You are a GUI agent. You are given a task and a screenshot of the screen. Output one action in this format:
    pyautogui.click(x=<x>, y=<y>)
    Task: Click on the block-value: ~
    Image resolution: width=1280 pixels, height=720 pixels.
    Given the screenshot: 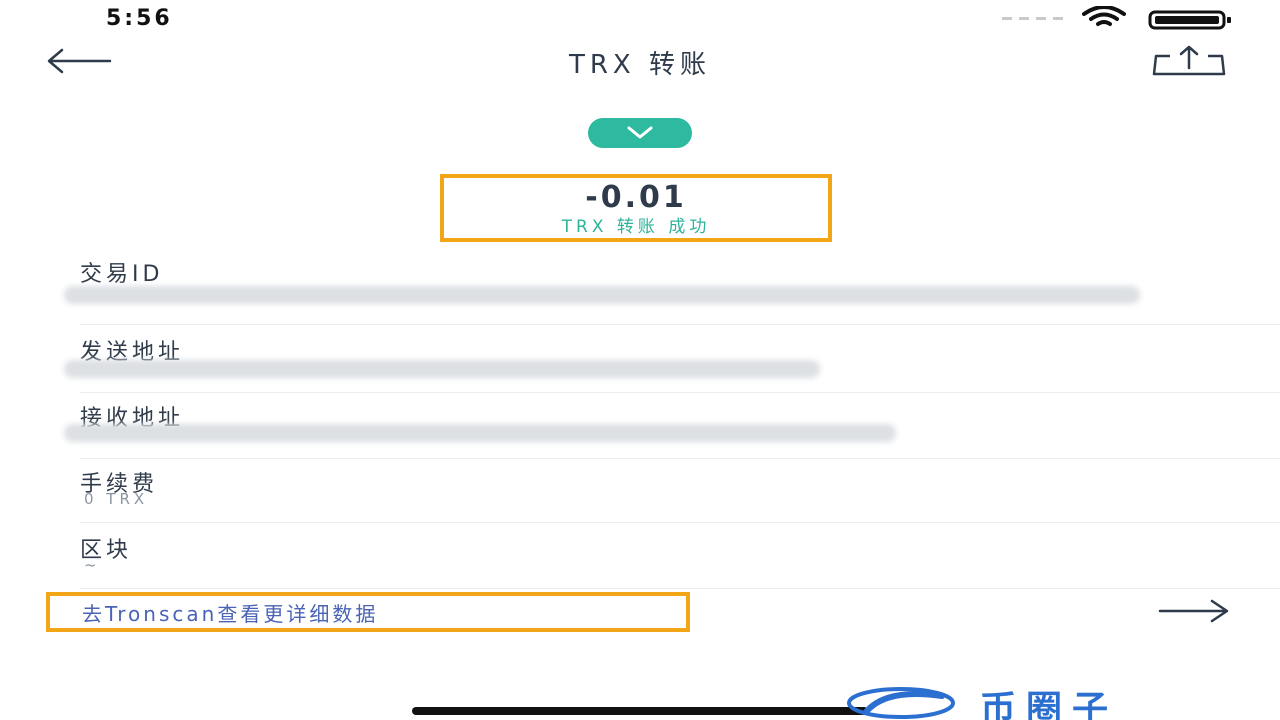 What is the action you would take?
    pyautogui.click(x=92, y=565)
    